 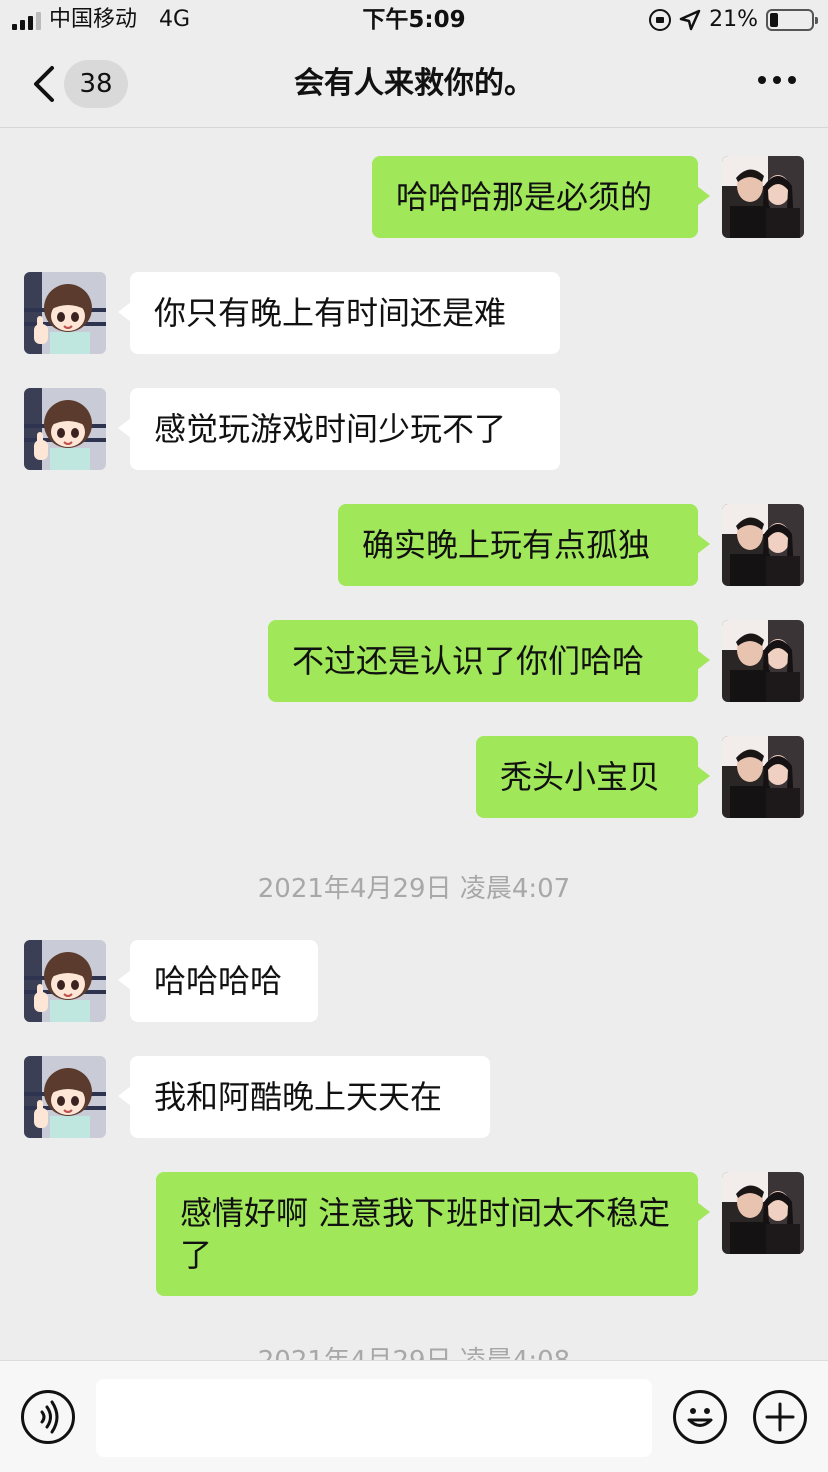 I want to click on emoji-icon, so click(x=700, y=1417).